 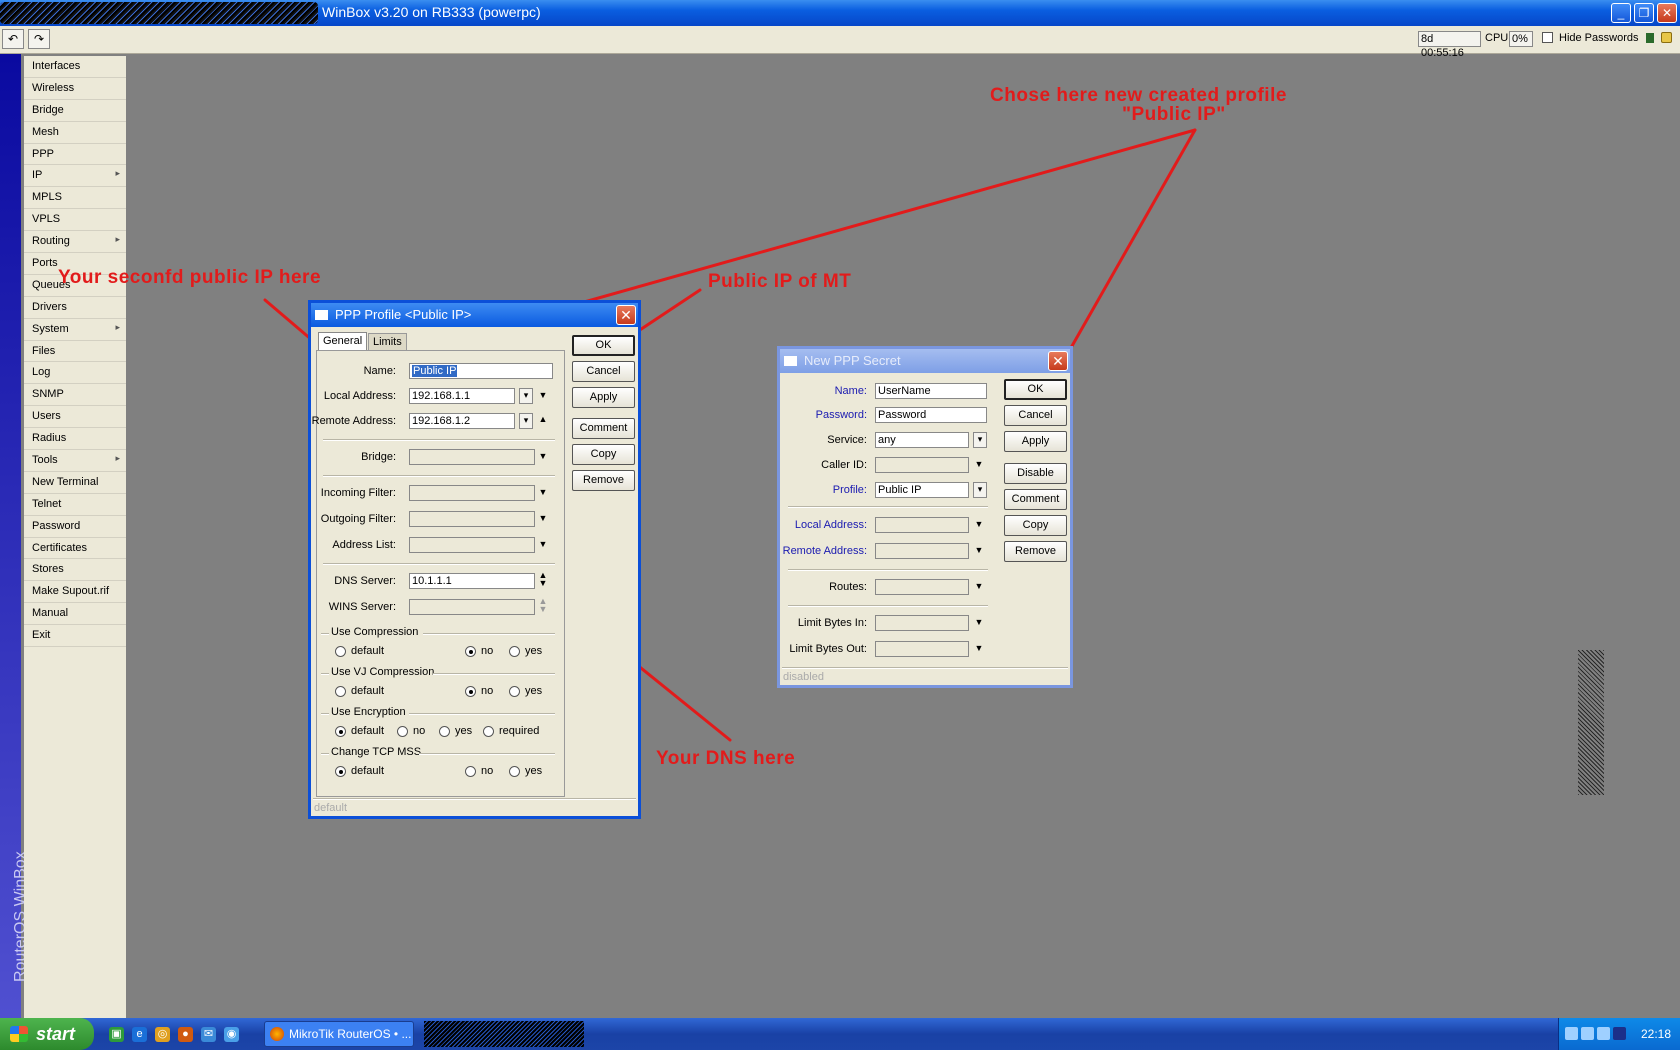 What do you see at coordinates (1619, 1033) in the screenshot?
I see `tray-player-icon` at bounding box center [1619, 1033].